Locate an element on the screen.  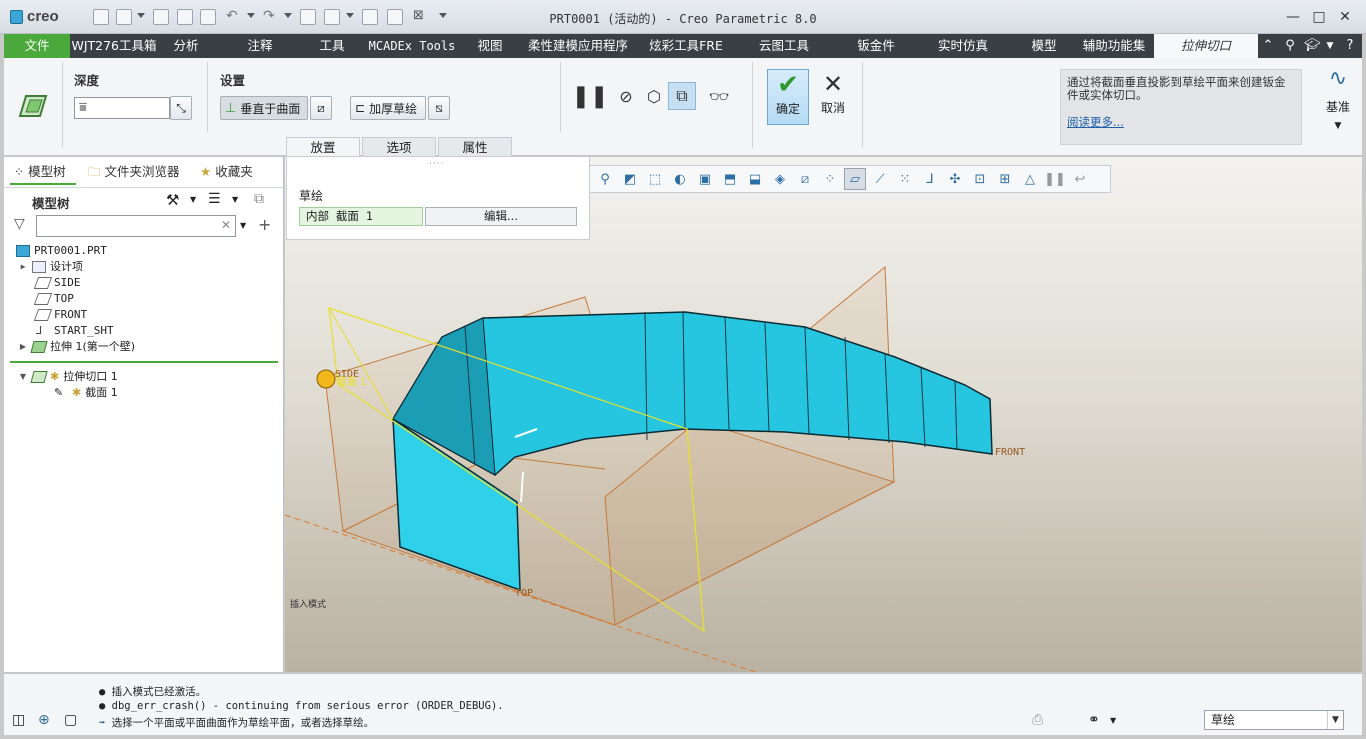
chevron-down-icon: ▼ is located at coordinates (1335, 720).